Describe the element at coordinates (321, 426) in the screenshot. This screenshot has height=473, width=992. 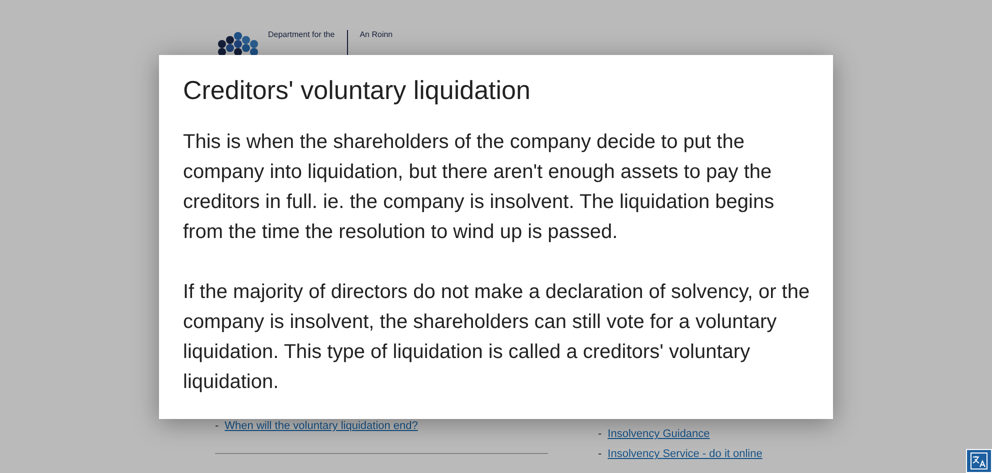
I see `page-link: When will the voluntary liquidation end?` at that location.